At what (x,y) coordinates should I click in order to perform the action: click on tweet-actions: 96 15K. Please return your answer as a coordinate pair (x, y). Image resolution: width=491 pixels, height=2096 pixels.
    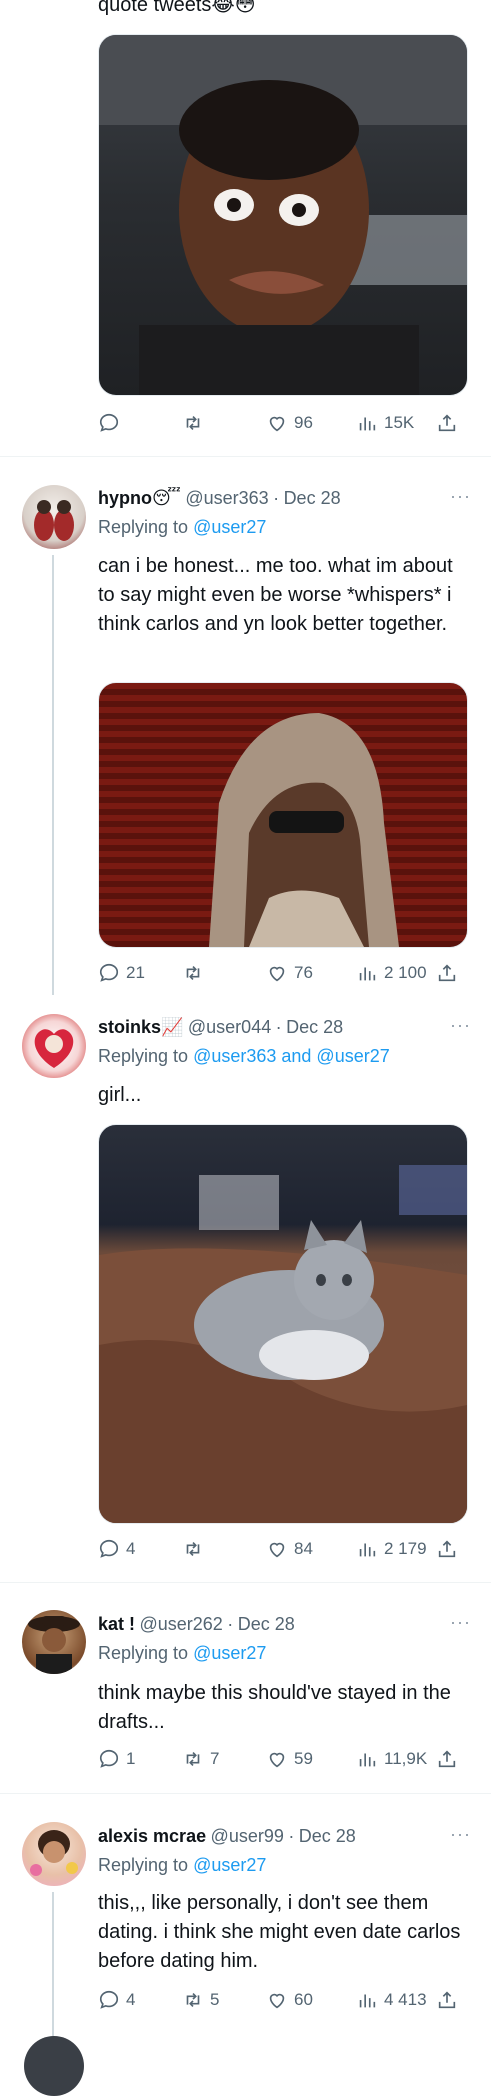
    Looking at the image, I should click on (282, 423).